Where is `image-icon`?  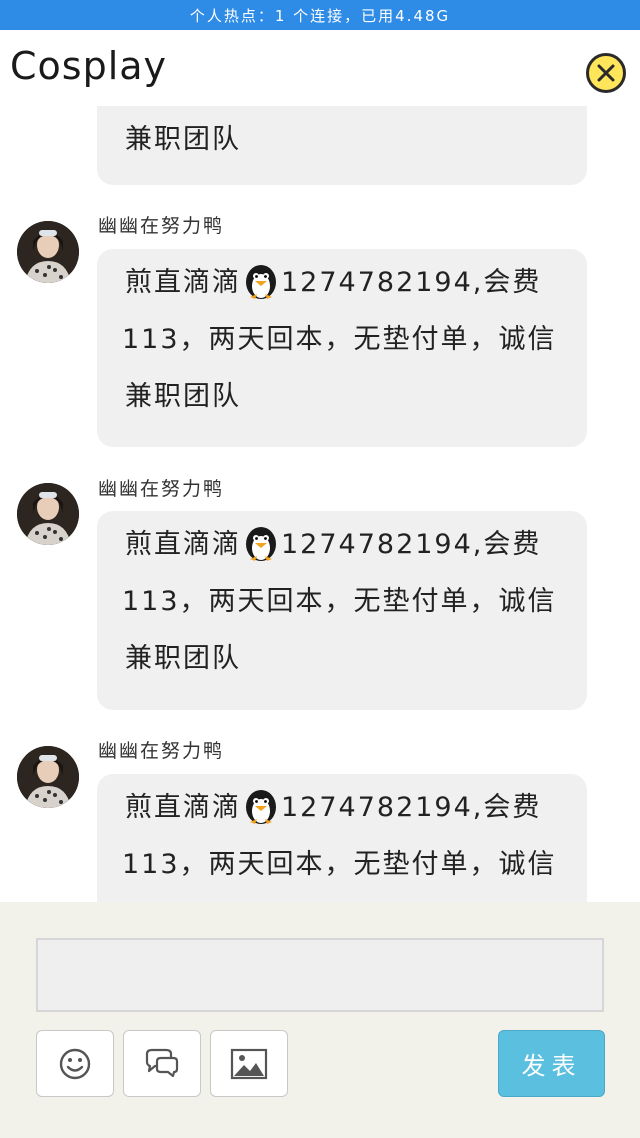 image-icon is located at coordinates (249, 1063).